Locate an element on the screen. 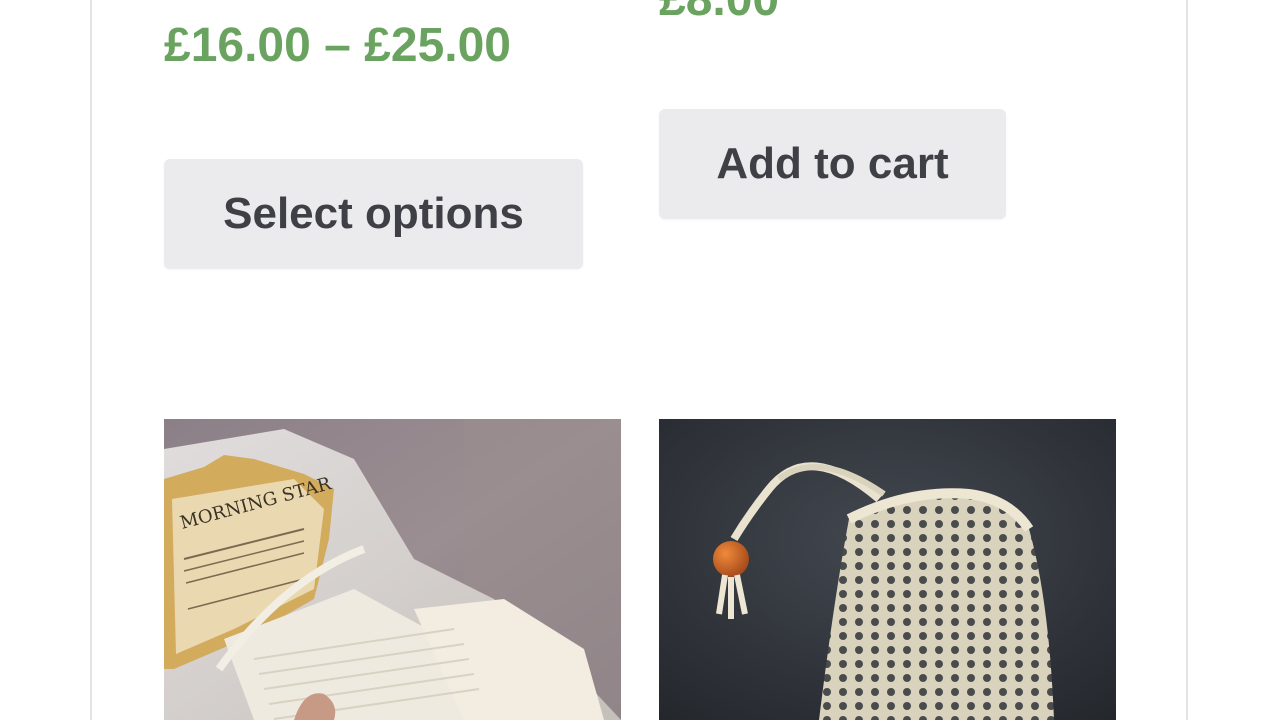  sisal-bag-photo is located at coordinates (887, 569).